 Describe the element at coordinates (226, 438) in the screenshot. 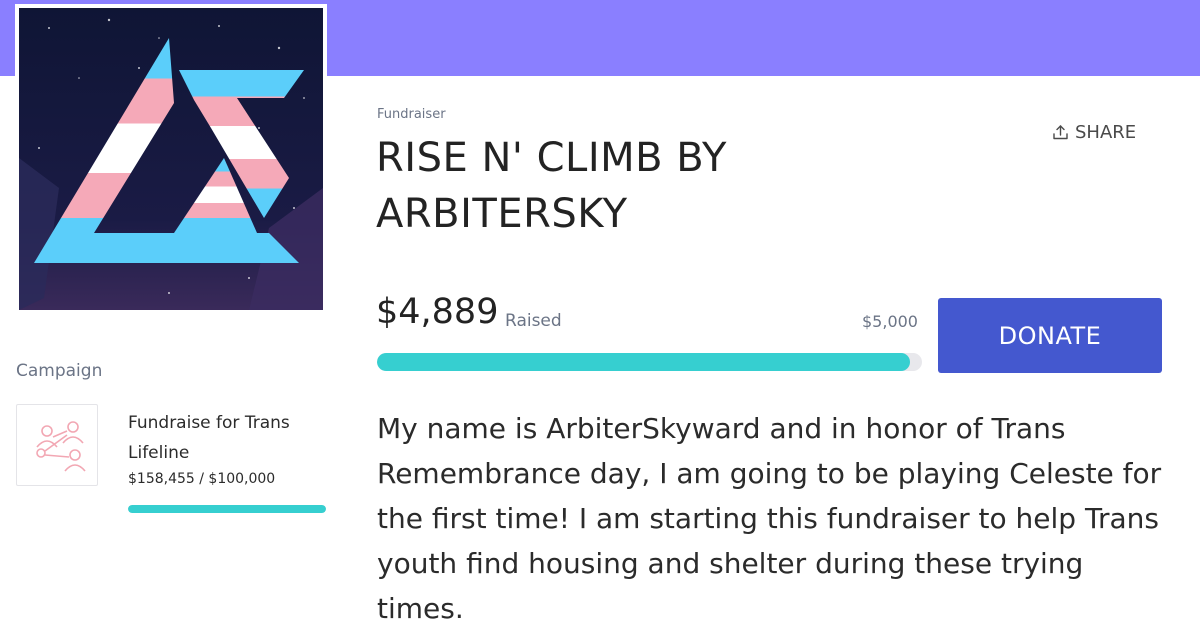

I see `campaign-title: Fundraise for Trans Lifeline` at that location.